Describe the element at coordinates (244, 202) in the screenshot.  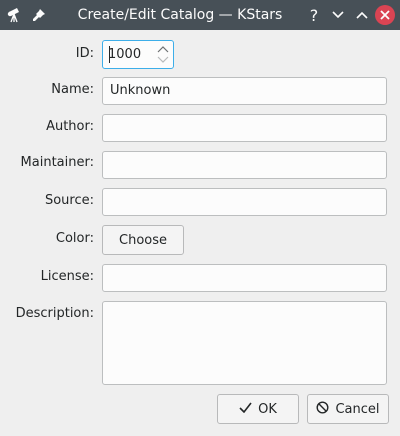
I see `source-field` at that location.